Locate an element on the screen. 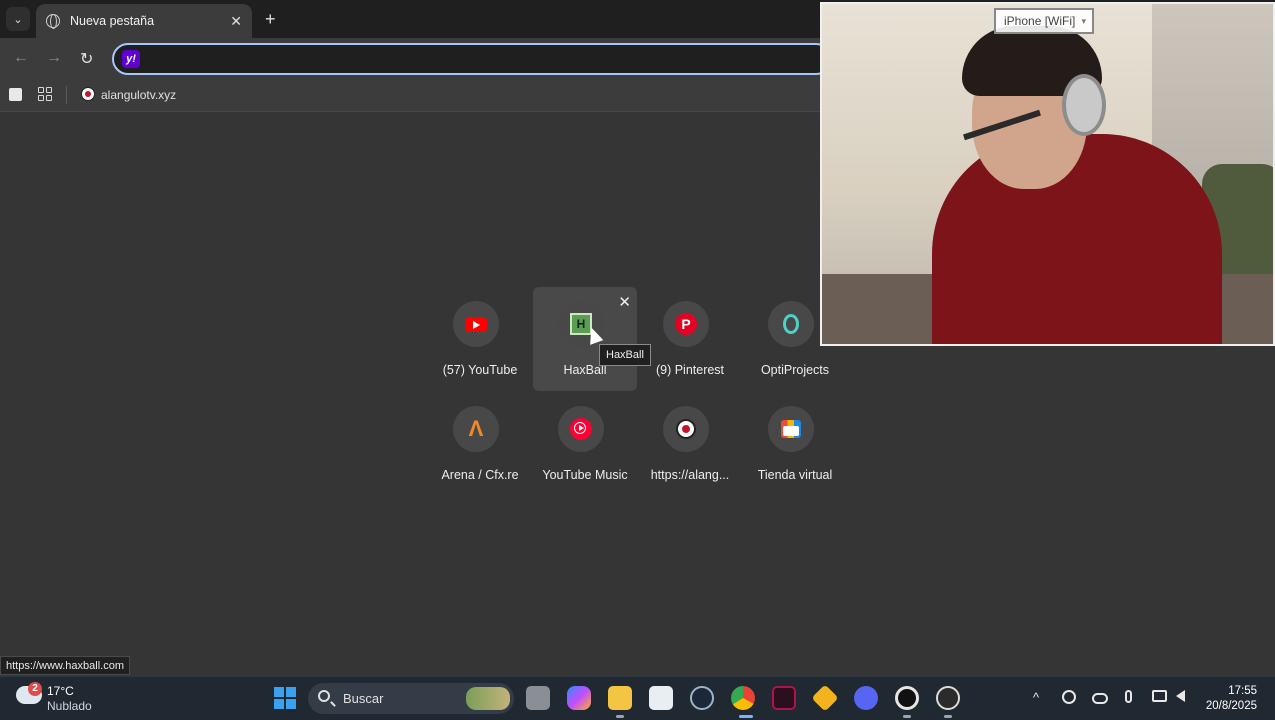  remove-shortcut-icon: ✕ is located at coordinates (624, 302).